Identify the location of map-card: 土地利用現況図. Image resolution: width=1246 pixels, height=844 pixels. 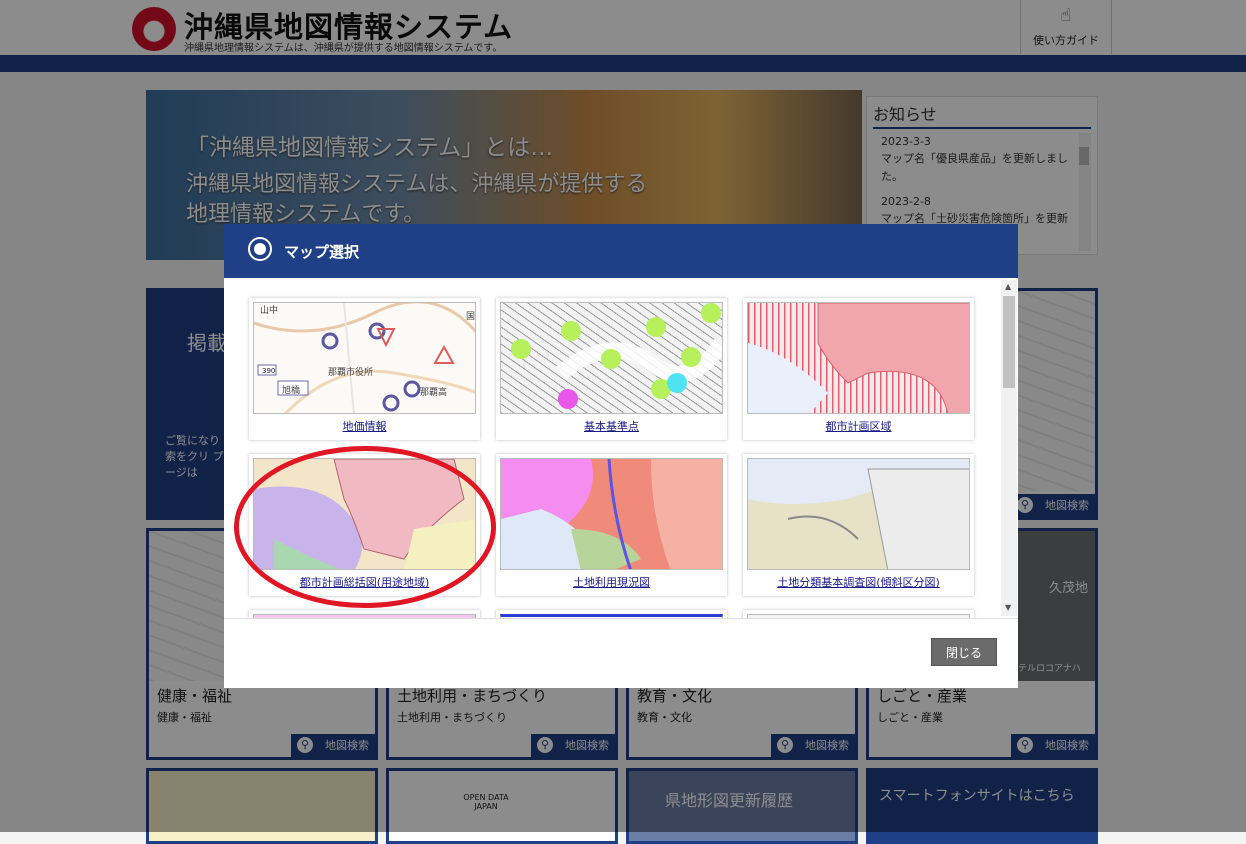
(611, 525).